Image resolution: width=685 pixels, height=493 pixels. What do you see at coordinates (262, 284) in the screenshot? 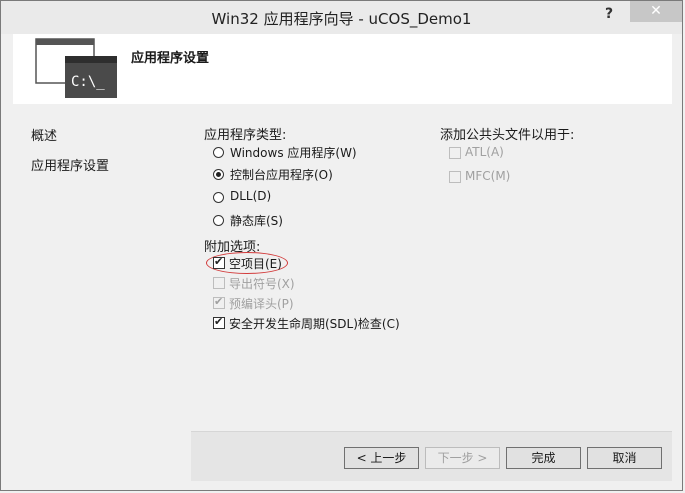
I see `checkbox-export-symbols-label: 导出符号(X)` at bounding box center [262, 284].